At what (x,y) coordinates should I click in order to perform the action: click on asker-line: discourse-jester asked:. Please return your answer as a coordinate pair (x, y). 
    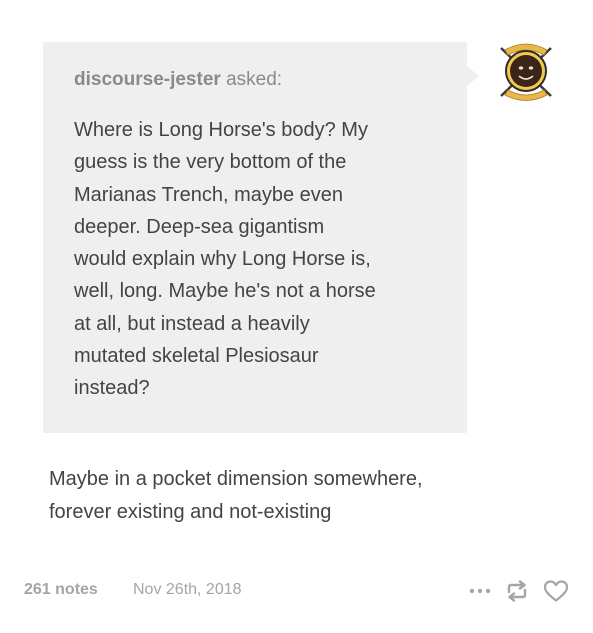
    Looking at the image, I should click on (178, 80).